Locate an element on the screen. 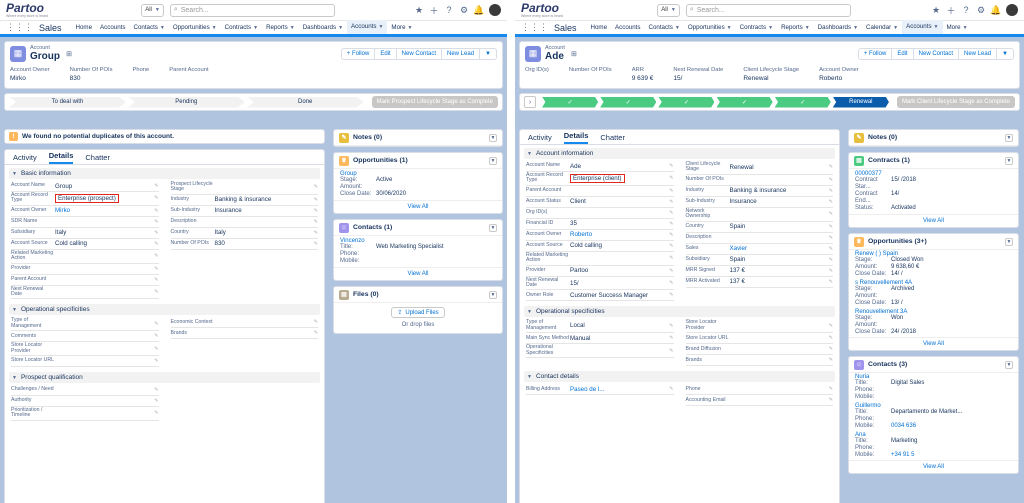  hierarchy-icon: ⊞ is located at coordinates (69, 54).